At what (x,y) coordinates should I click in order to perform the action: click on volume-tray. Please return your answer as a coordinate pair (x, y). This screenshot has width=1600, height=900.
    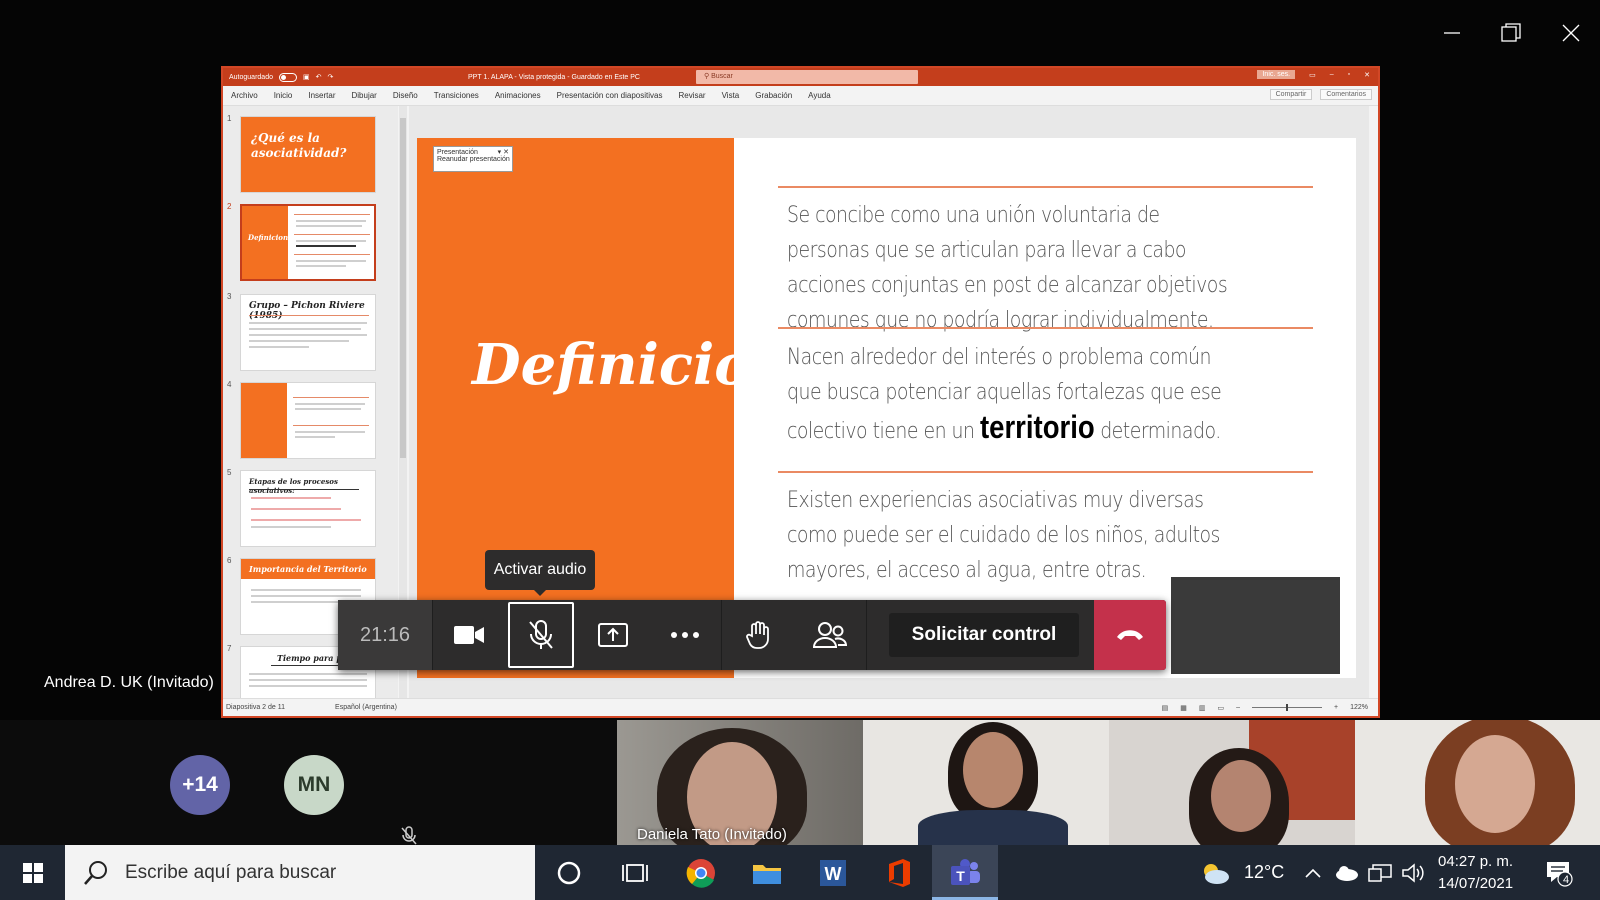
    Looking at the image, I should click on (1414, 872).